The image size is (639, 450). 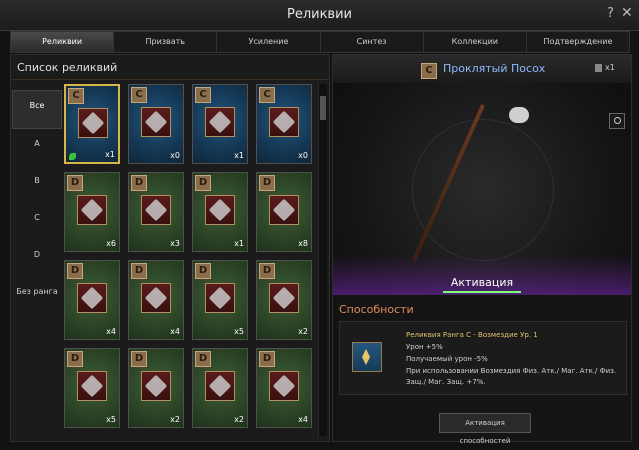 I want to click on activation-bar, so click(x=482, y=292).